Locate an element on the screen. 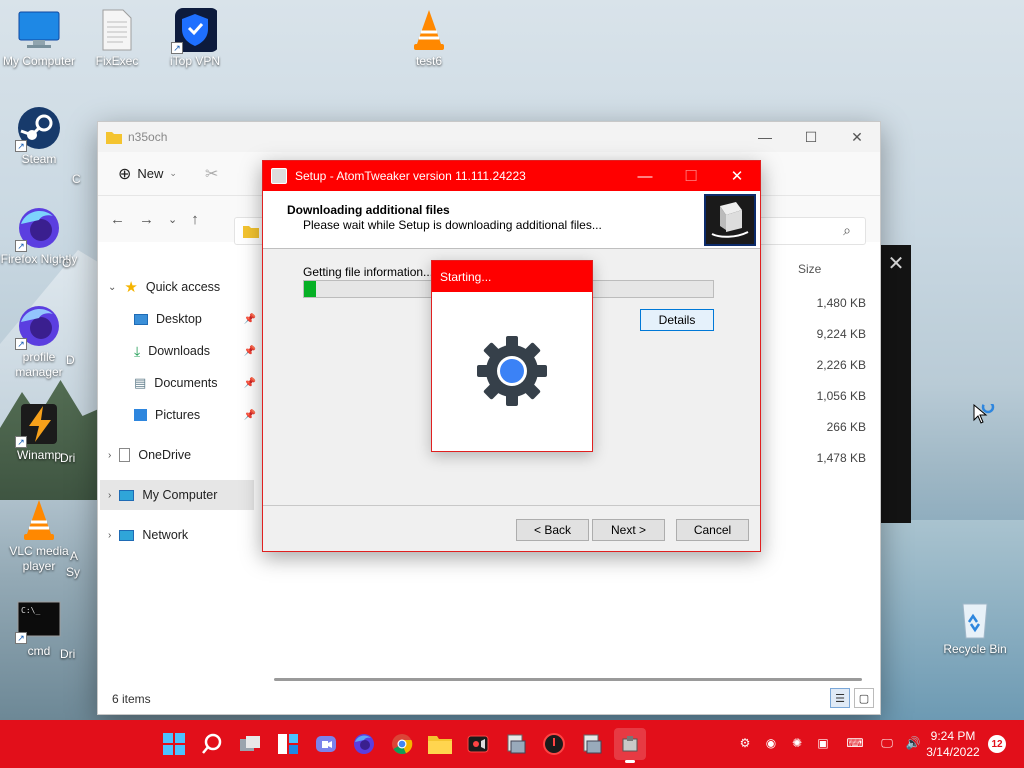  sidebar-item-downloads: ⤓ Downloads 📌 is located at coordinates (195, 351).